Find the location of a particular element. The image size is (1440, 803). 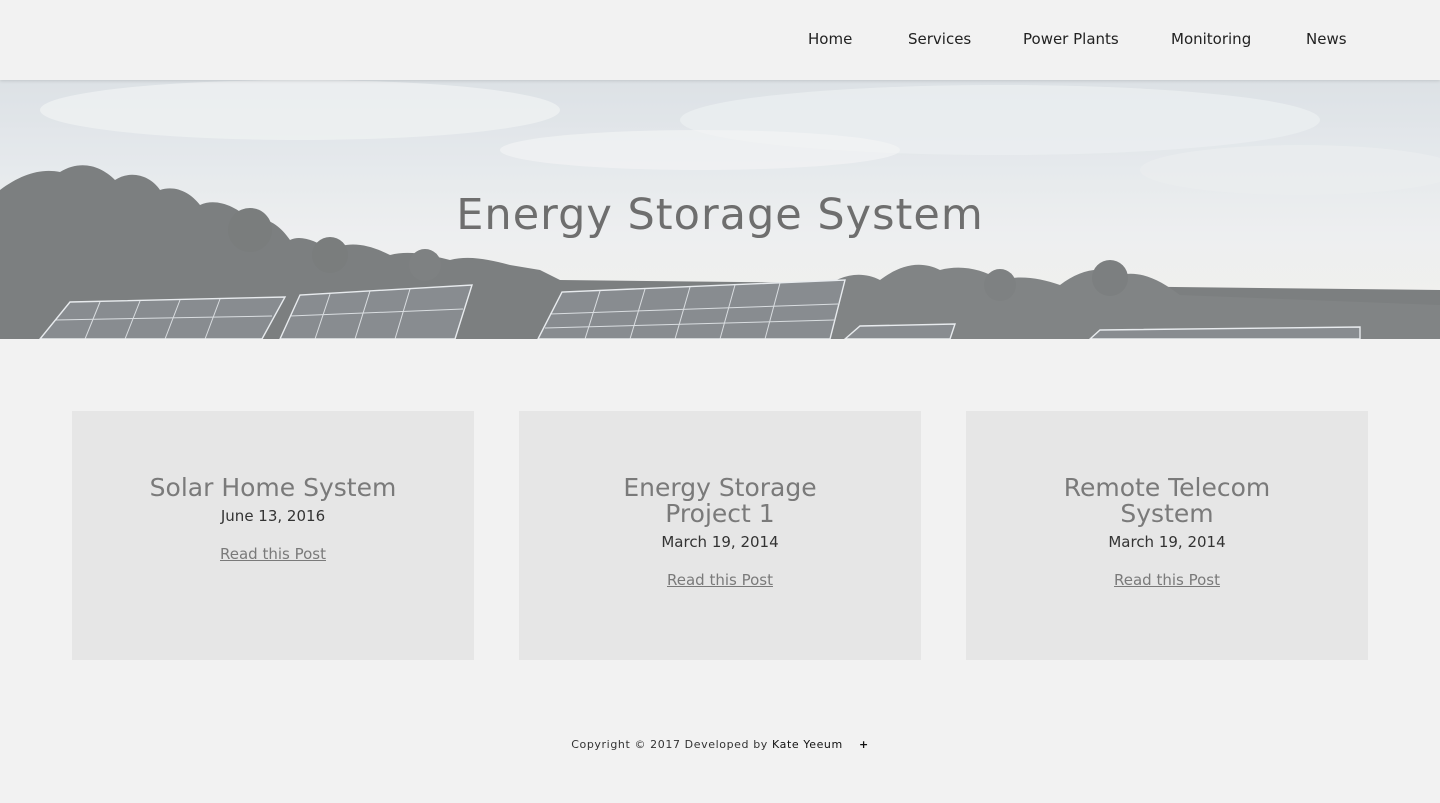

nav-news: News is located at coordinates (1326, 41).